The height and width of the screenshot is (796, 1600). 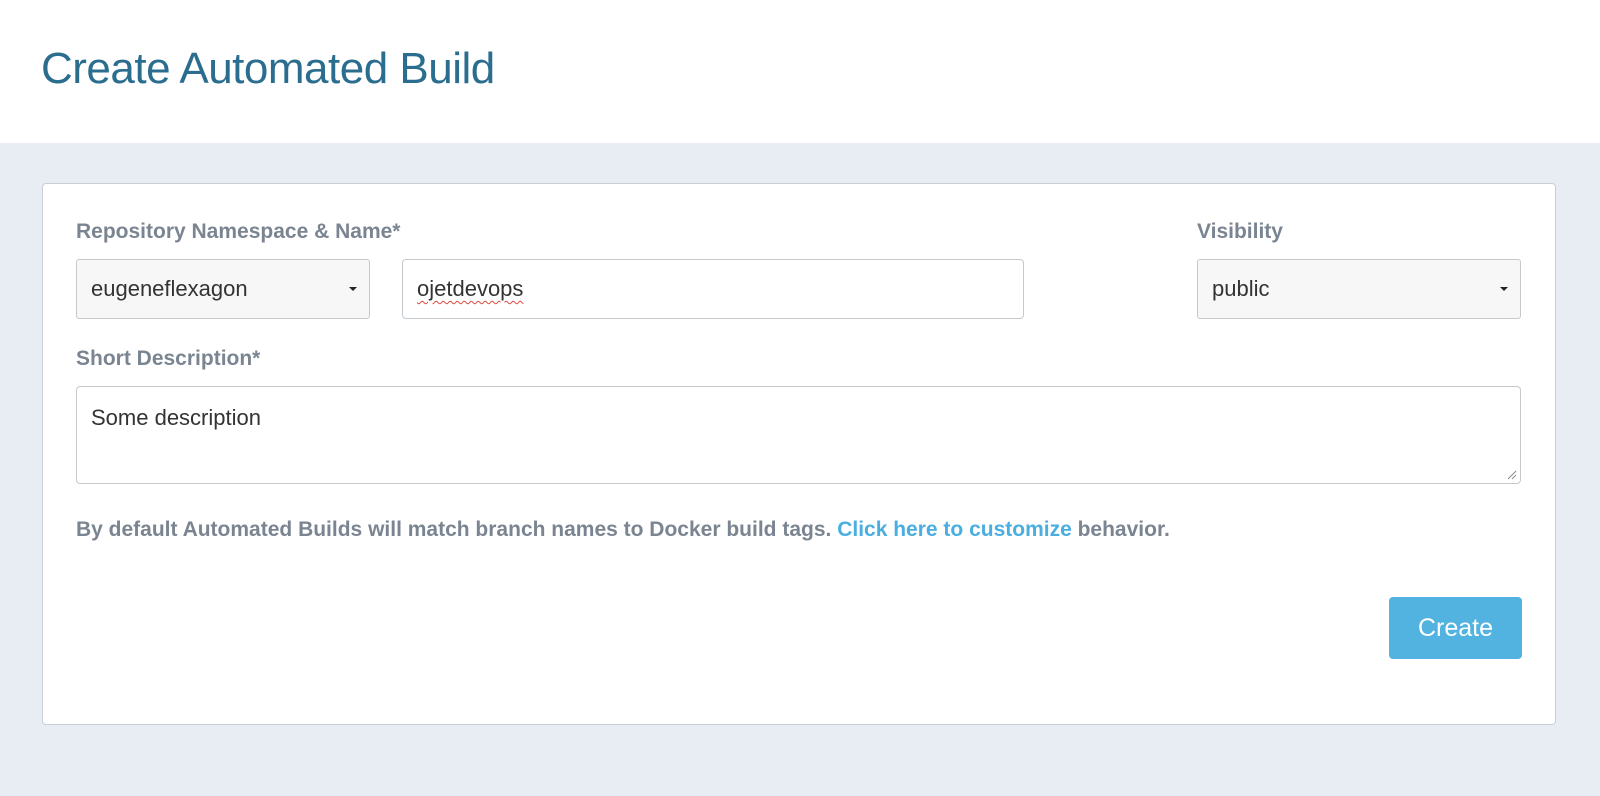 I want to click on page-title: Create Automated Build, so click(x=268, y=68).